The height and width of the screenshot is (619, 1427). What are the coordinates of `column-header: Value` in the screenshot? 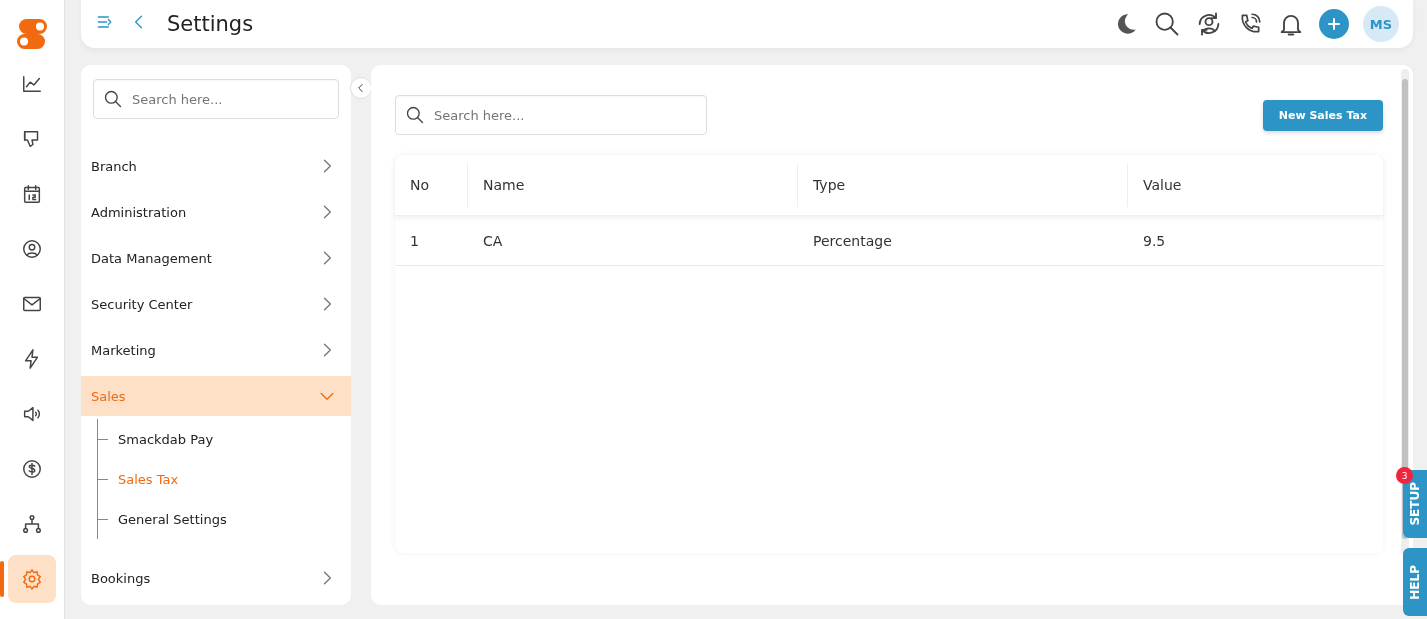 It's located at (1162, 185).